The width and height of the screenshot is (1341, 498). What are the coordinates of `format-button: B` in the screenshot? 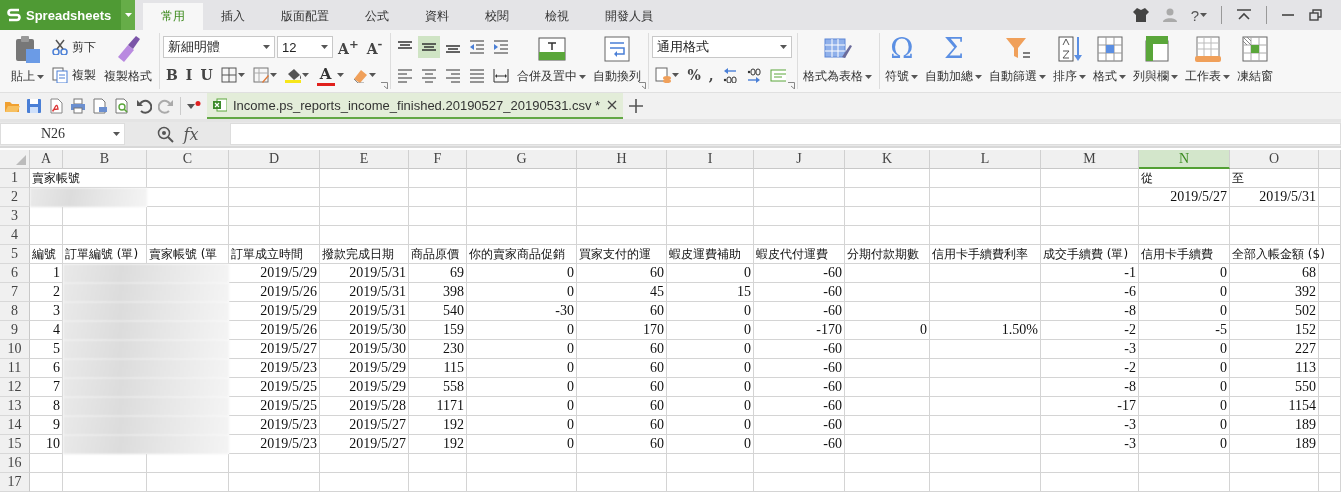 It's located at (172, 75).